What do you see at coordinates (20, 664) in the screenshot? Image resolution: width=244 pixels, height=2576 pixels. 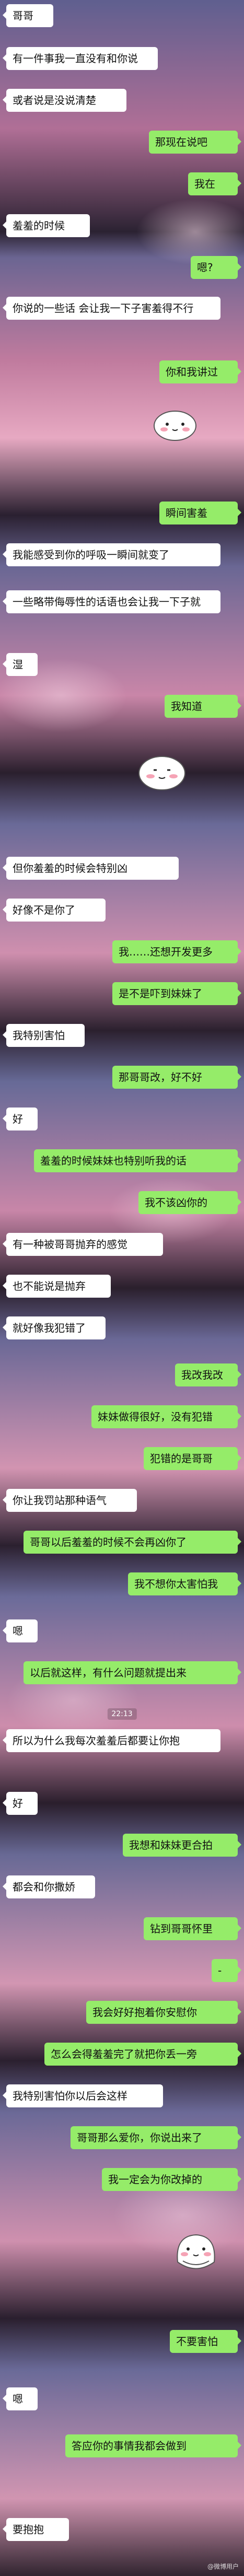 I see `message-bubble: 湿` at bounding box center [20, 664].